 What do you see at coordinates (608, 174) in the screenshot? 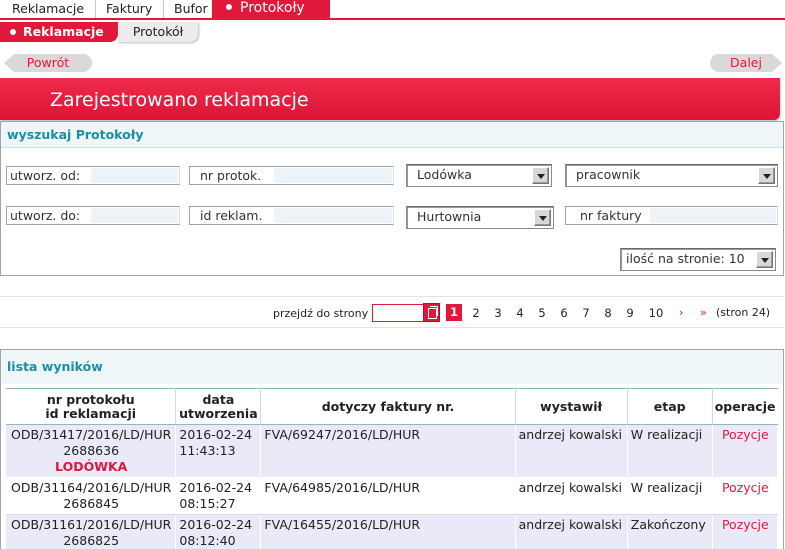
I see `select-value: pracownik` at bounding box center [608, 174].